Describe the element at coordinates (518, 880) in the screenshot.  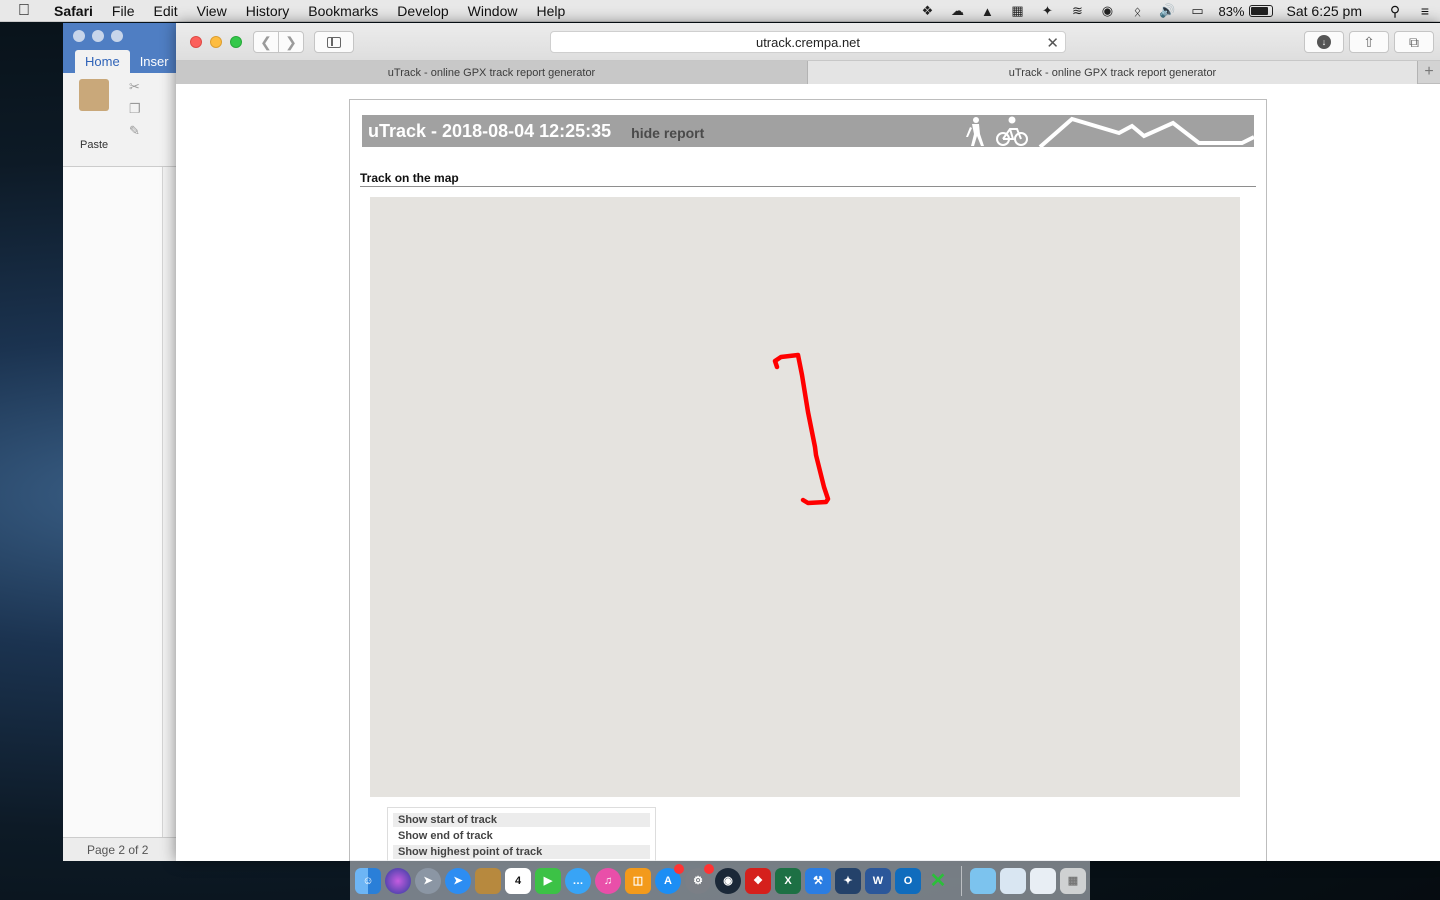
I see `calendar-icon: 4` at that location.